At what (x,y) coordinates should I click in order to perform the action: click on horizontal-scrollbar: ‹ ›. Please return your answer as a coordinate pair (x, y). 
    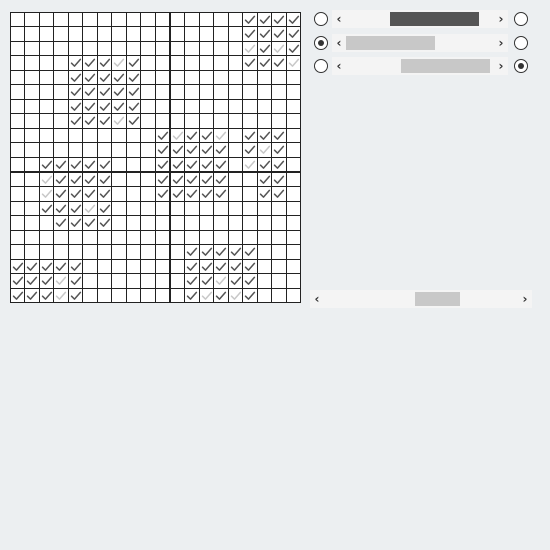
    Looking at the image, I should click on (421, 299).